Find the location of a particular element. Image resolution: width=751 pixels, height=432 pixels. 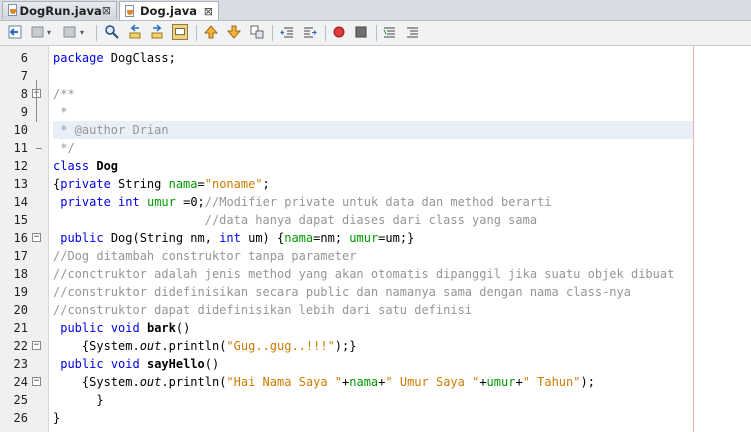

code-line: 25 } is located at coordinates (375, 400).